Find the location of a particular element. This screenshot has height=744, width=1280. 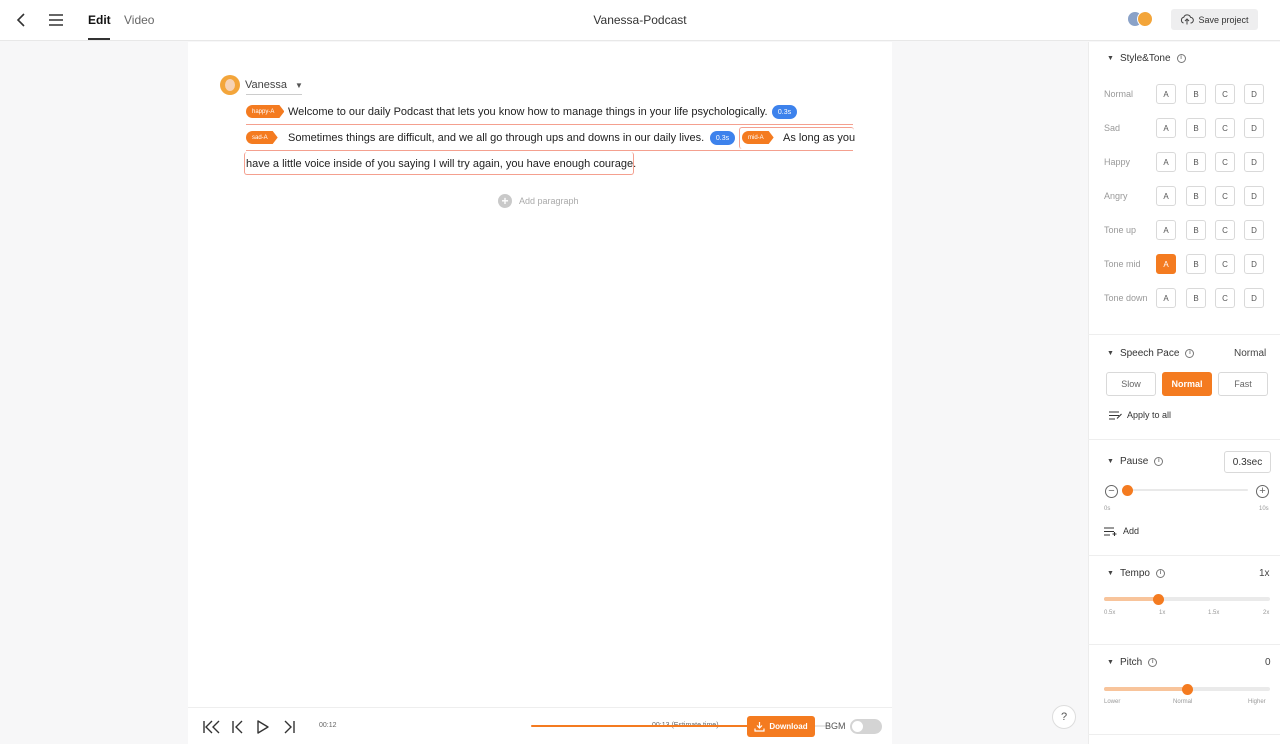

pace-slow-button: Slow is located at coordinates (1131, 384).